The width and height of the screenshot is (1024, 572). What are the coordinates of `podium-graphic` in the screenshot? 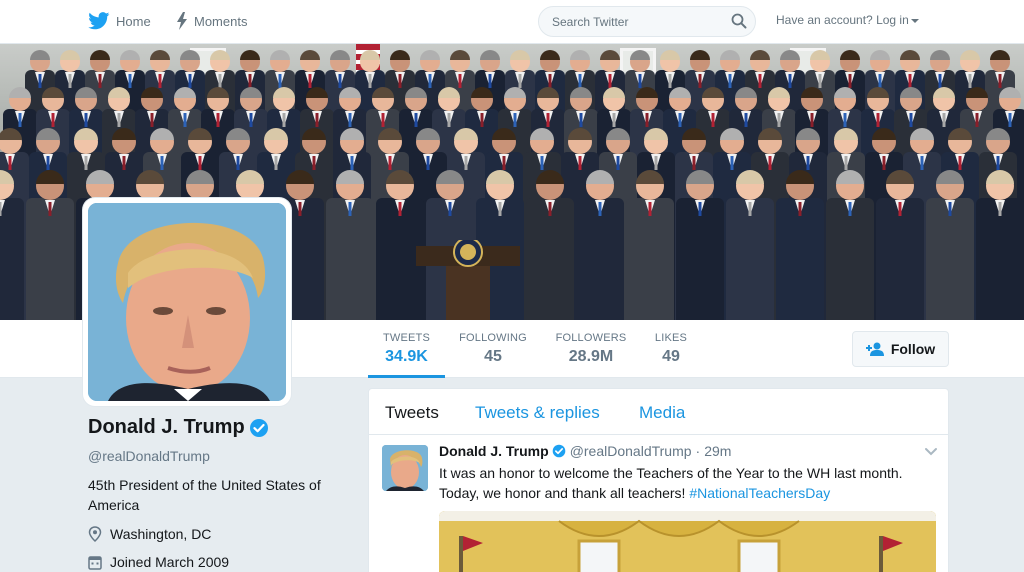 It's located at (468, 280).